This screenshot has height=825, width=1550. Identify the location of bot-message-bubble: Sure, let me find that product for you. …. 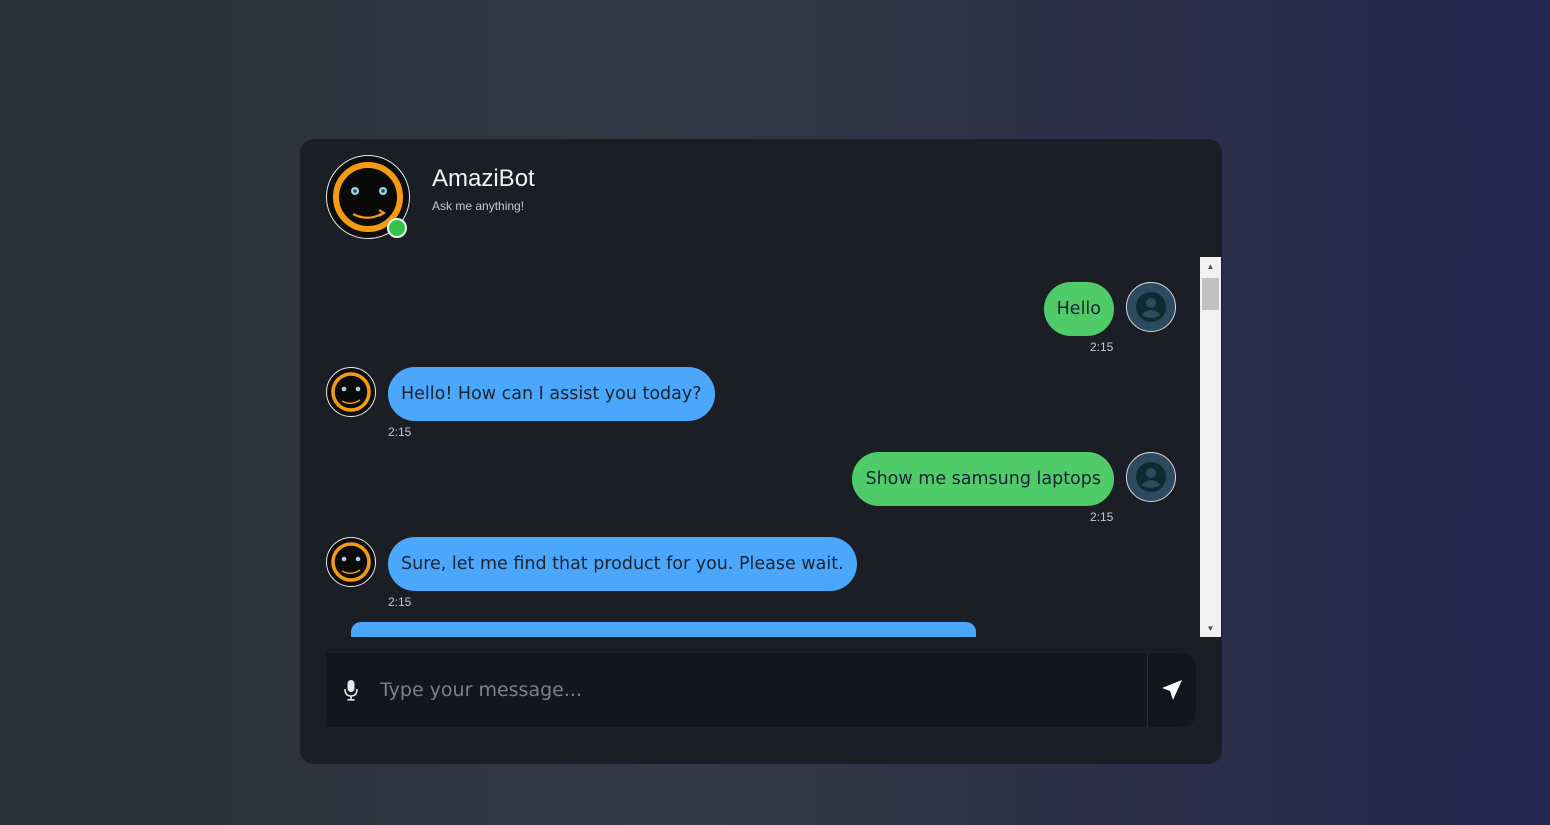
(622, 564).